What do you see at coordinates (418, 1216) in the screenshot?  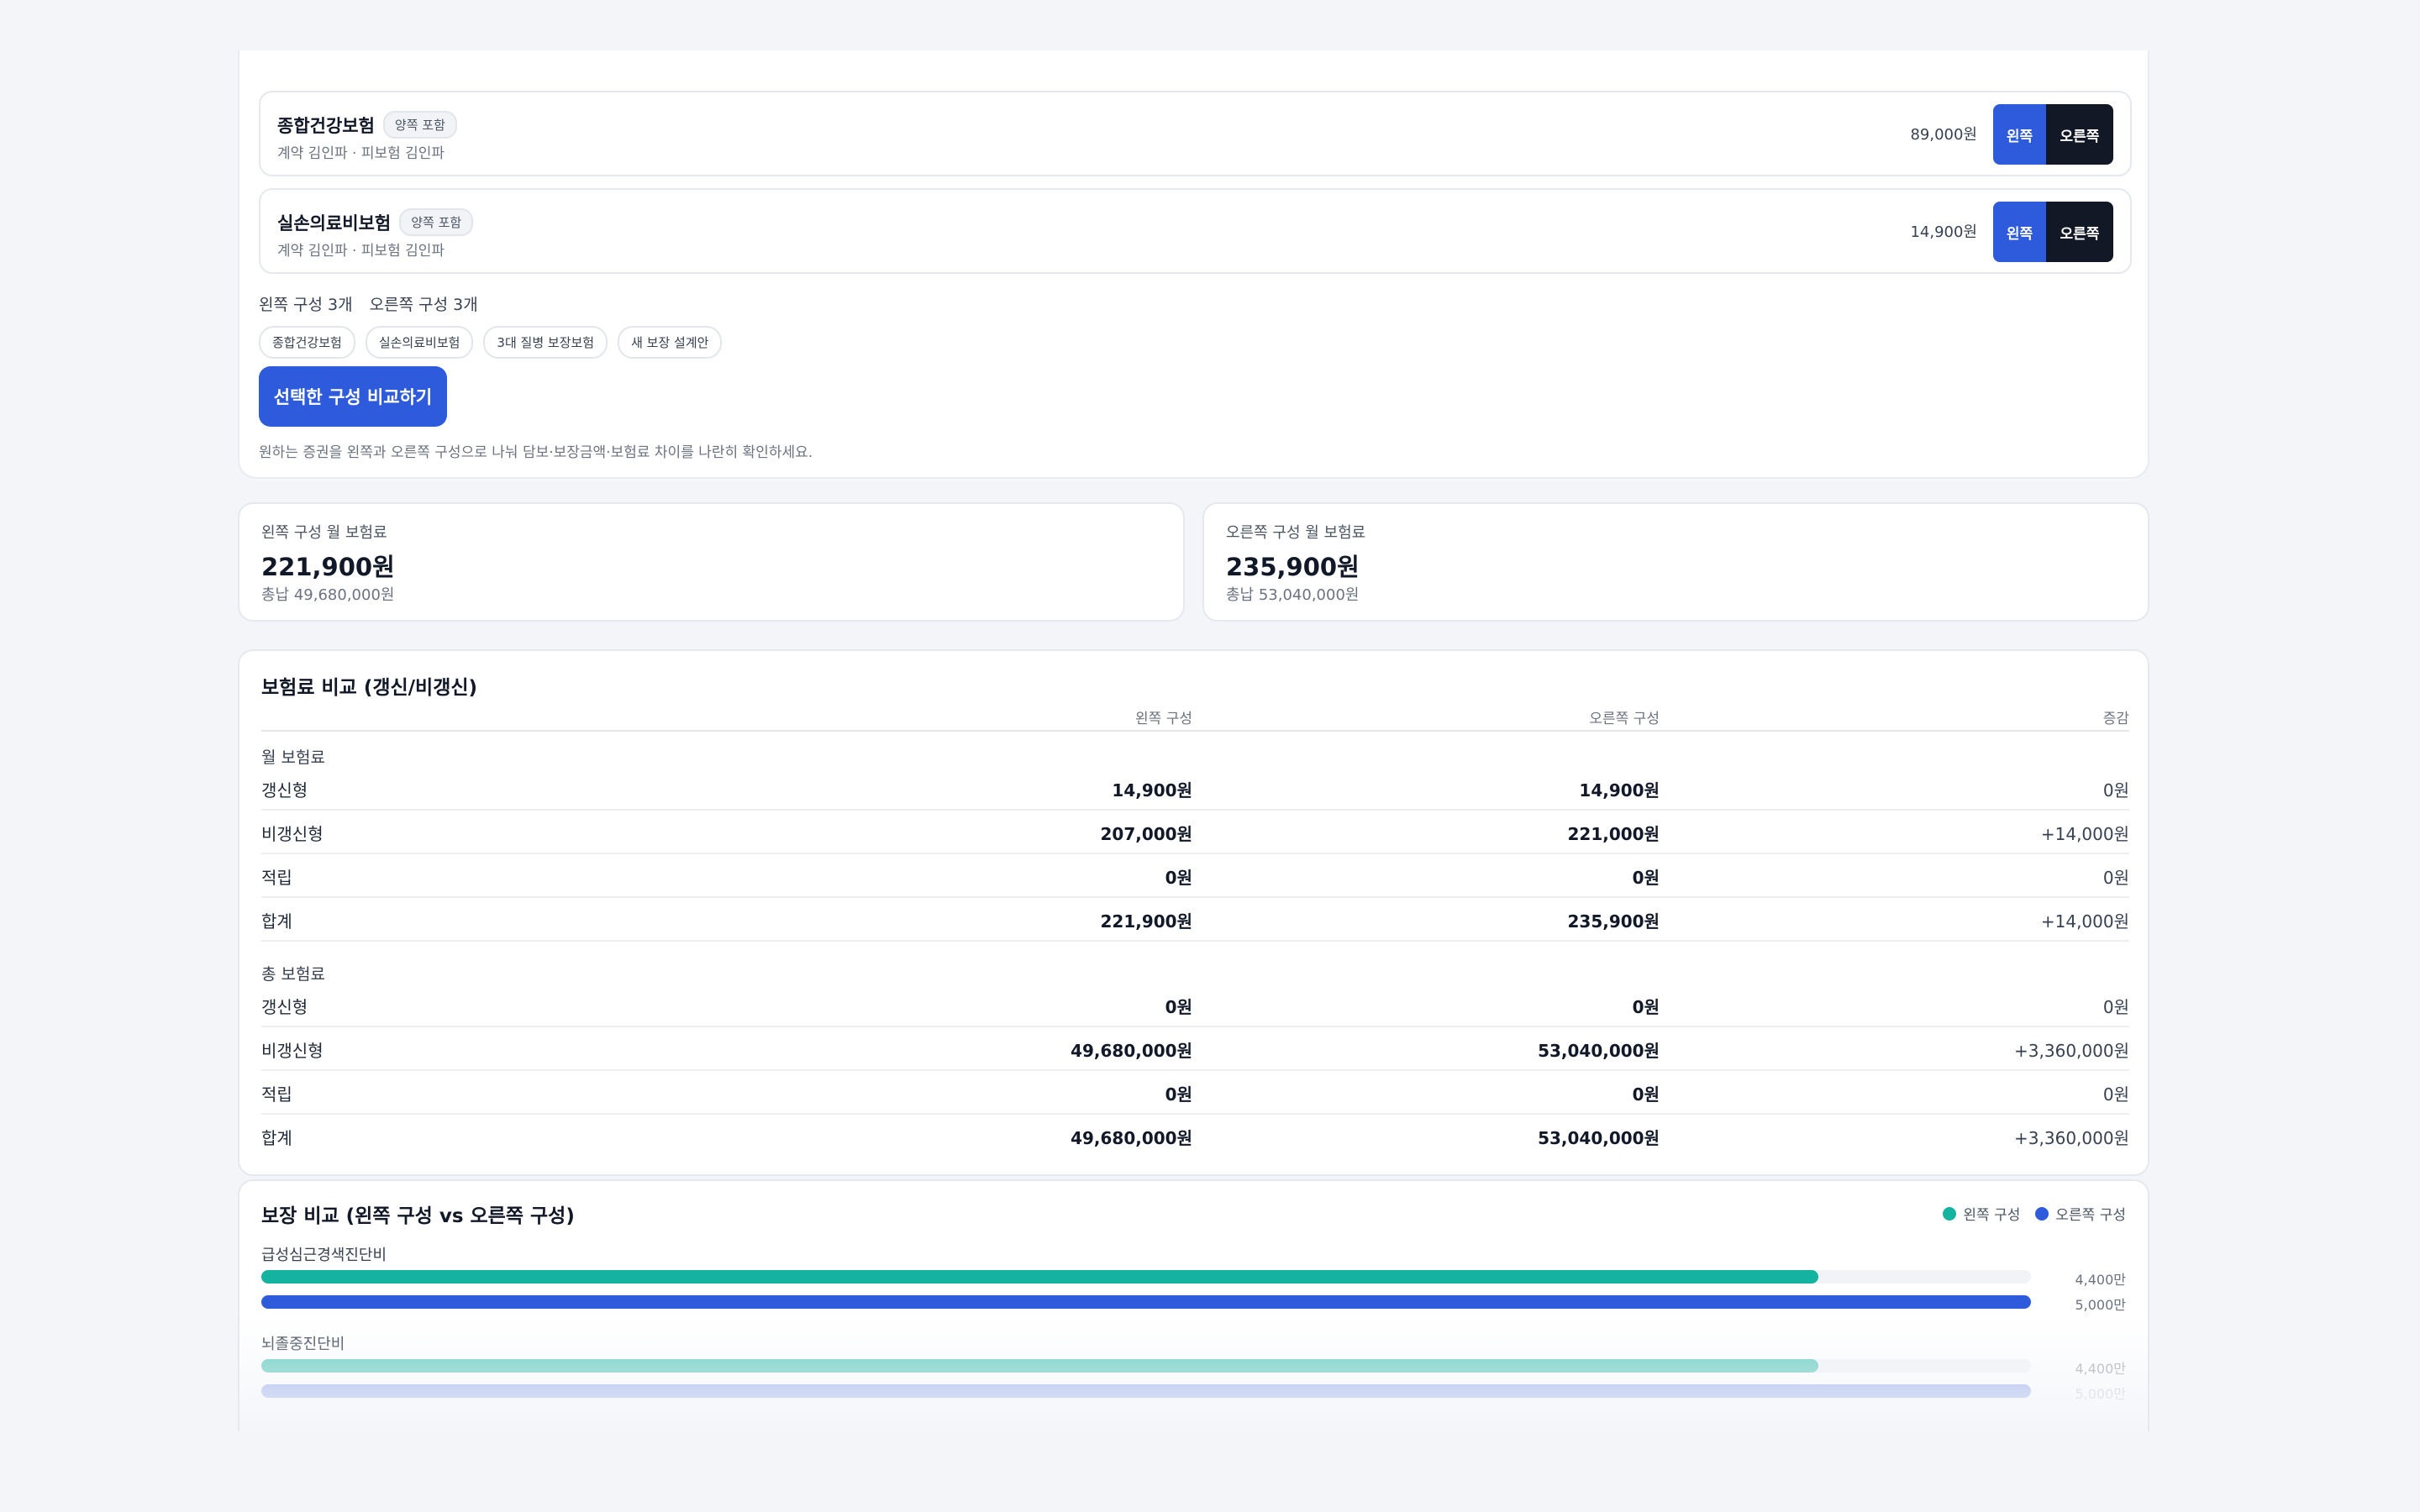 I see `coverage-chart-title: 보장 비교 (왼쪽 구성 vs 오른쪽 구성)` at bounding box center [418, 1216].